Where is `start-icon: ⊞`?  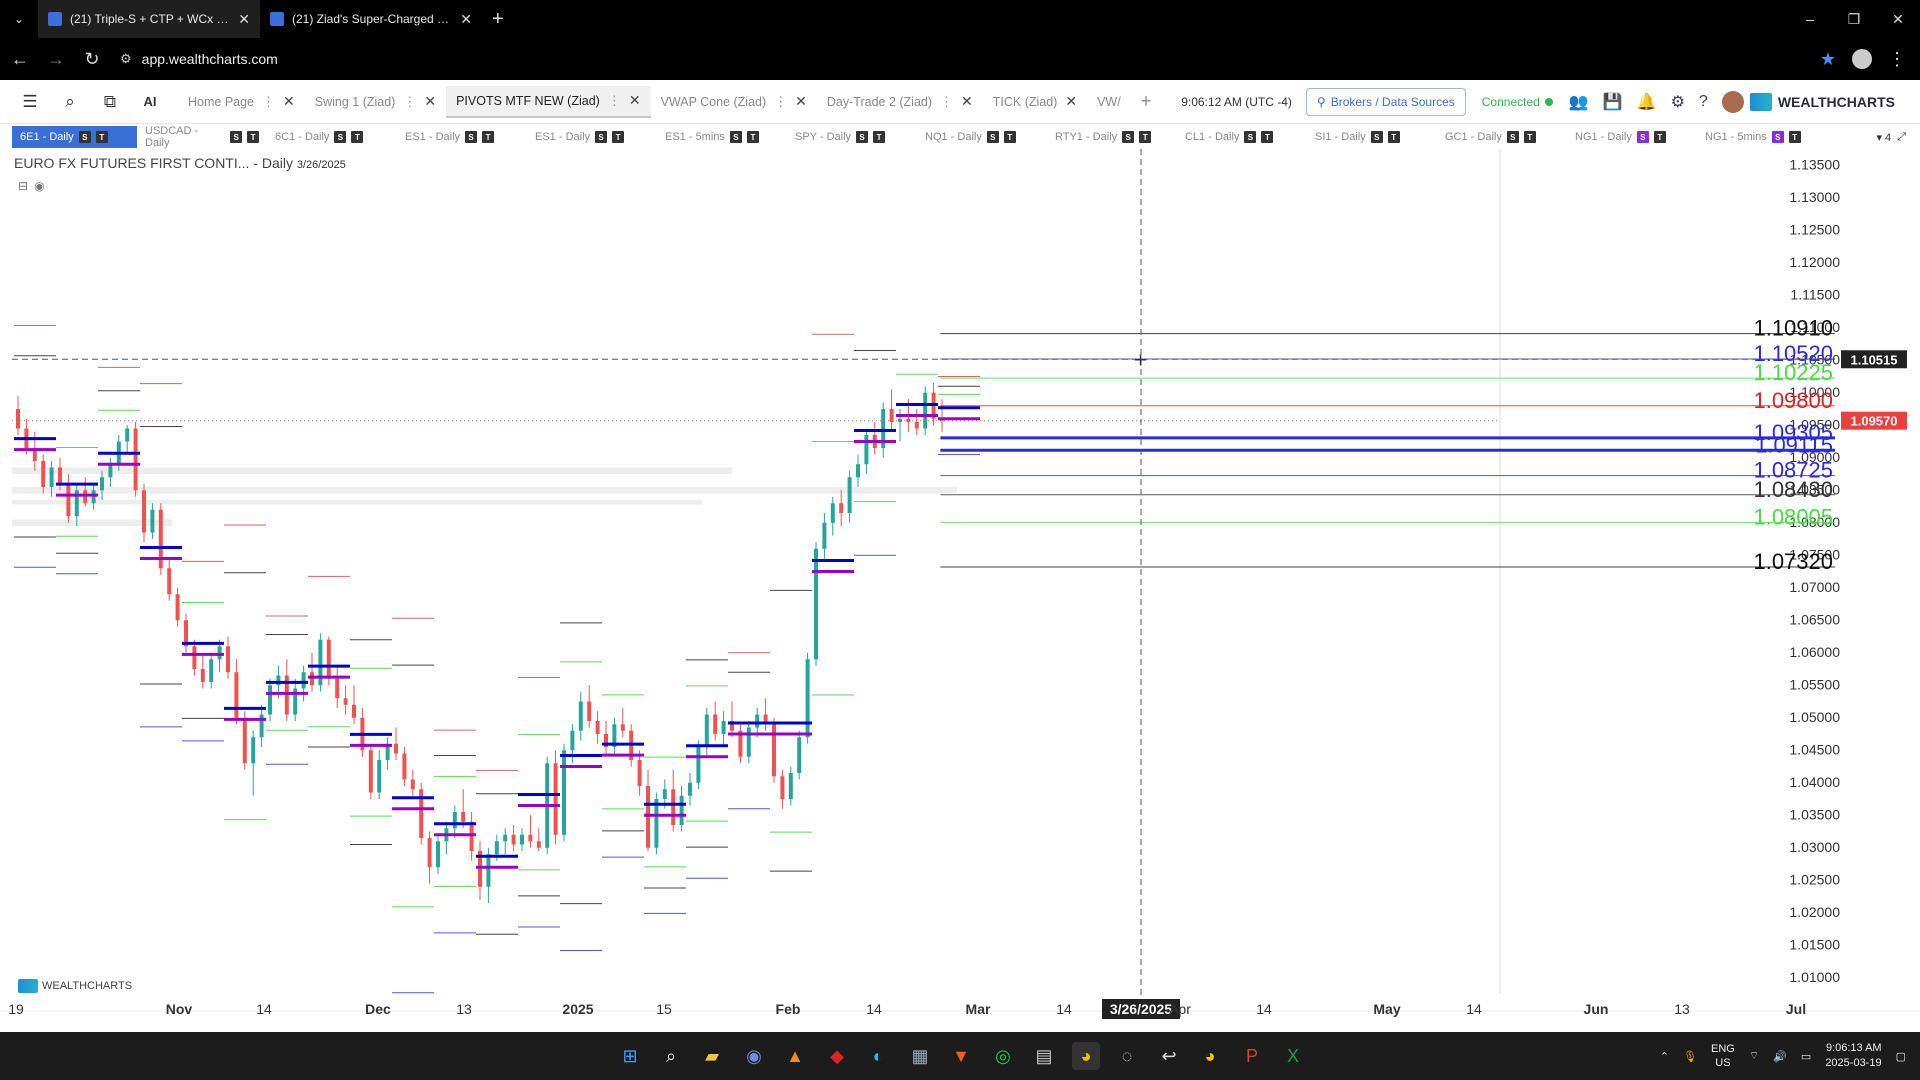 start-icon: ⊞ is located at coordinates (630, 1056).